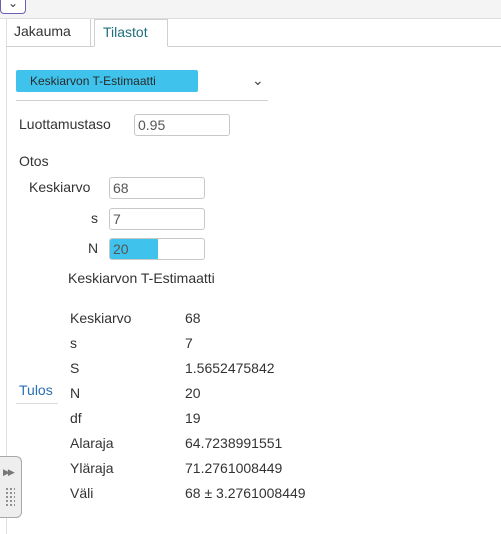 This screenshot has width=501, height=534. Describe the element at coordinates (60, 187) in the screenshot. I see `mean-label: Keskiarvo` at that location.